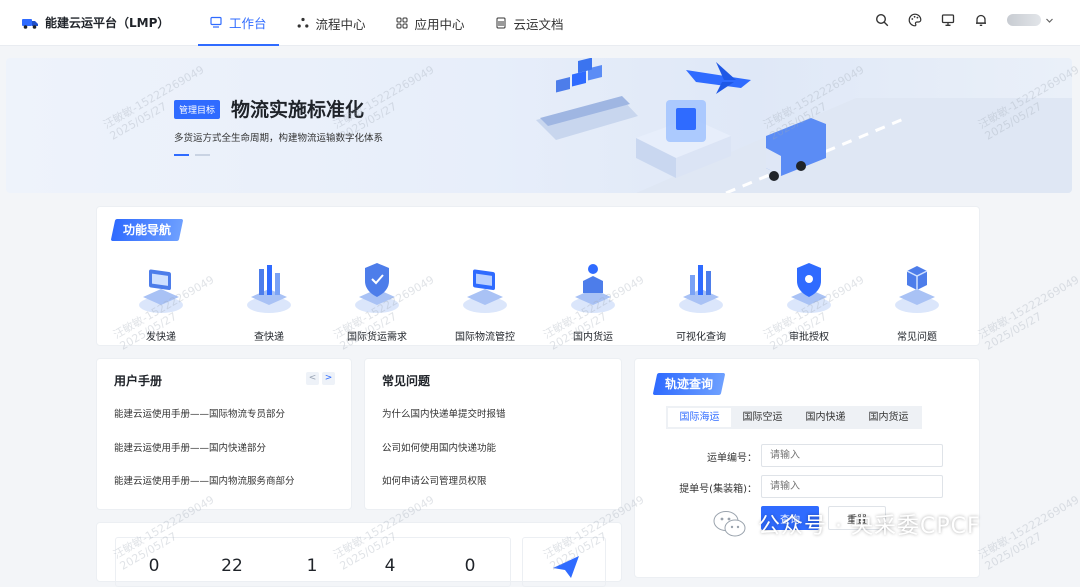 The height and width of the screenshot is (587, 1080). Describe the element at coordinates (197, 109) in the screenshot. I see `banner-tag: 管理目标` at that location.